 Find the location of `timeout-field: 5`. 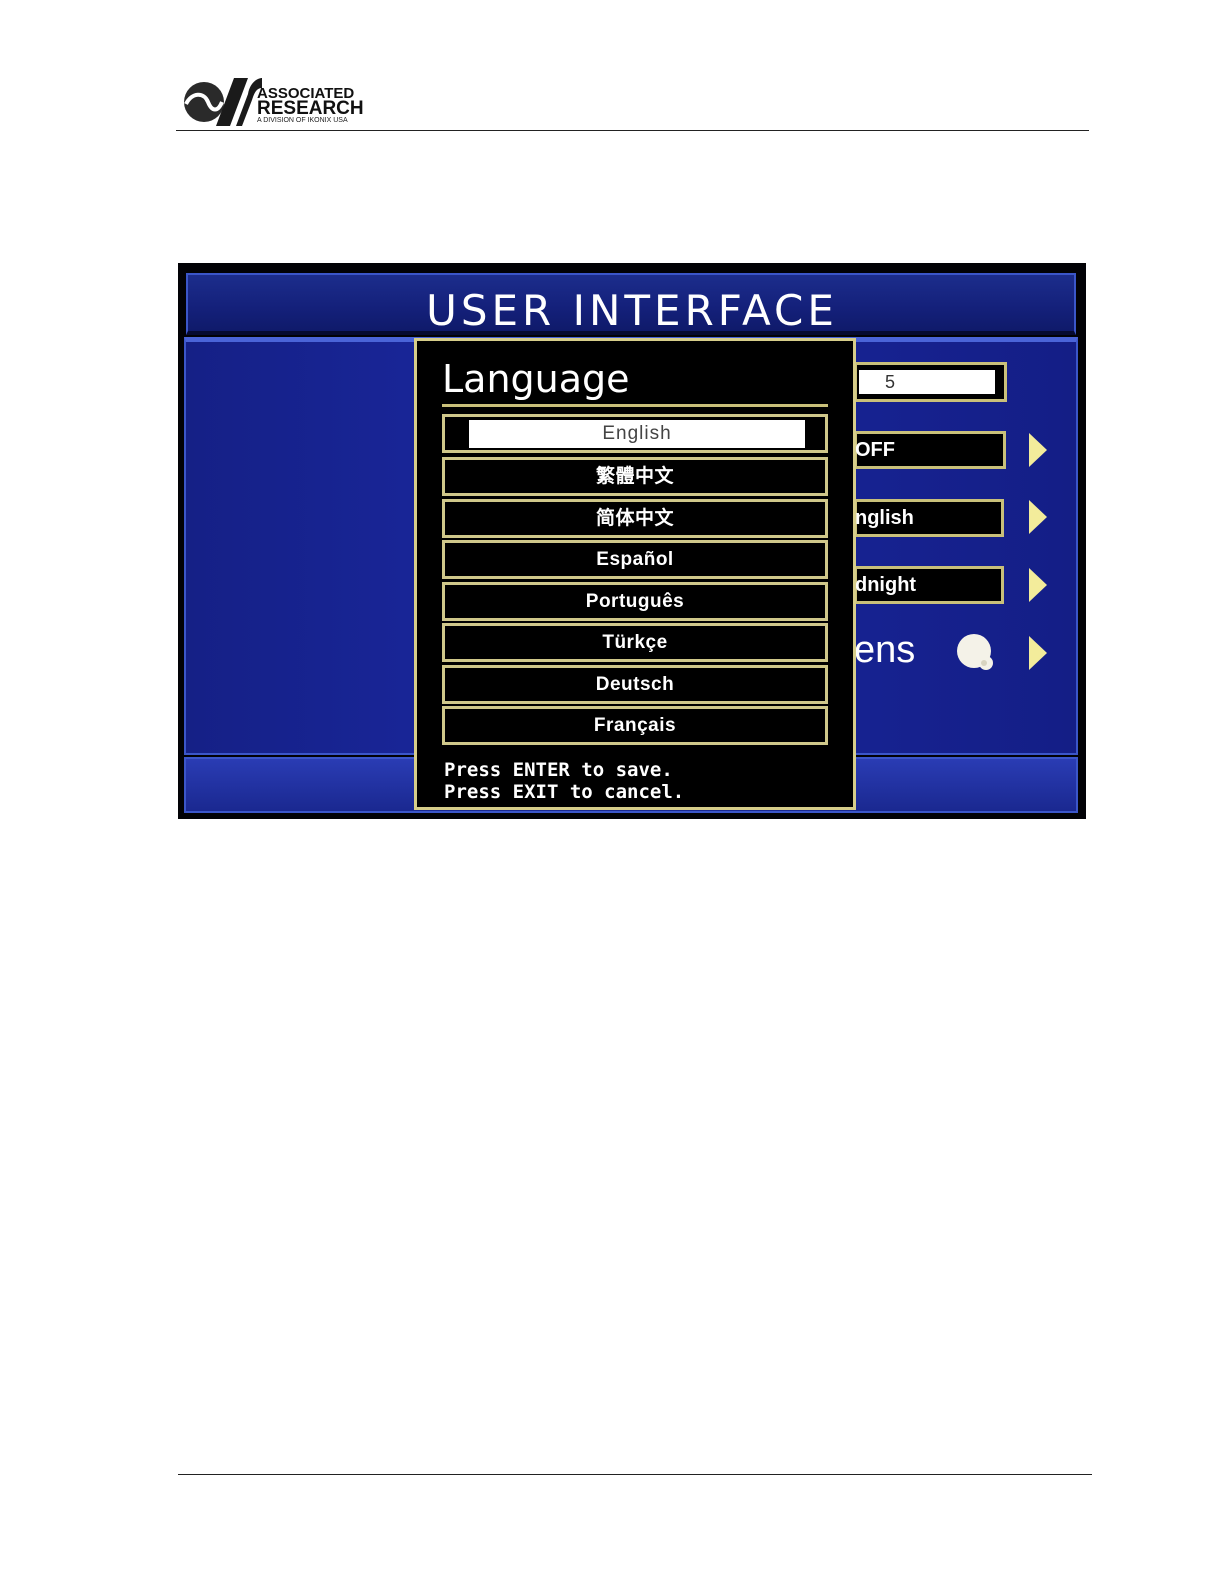

timeout-field: 5 is located at coordinates (930, 382).